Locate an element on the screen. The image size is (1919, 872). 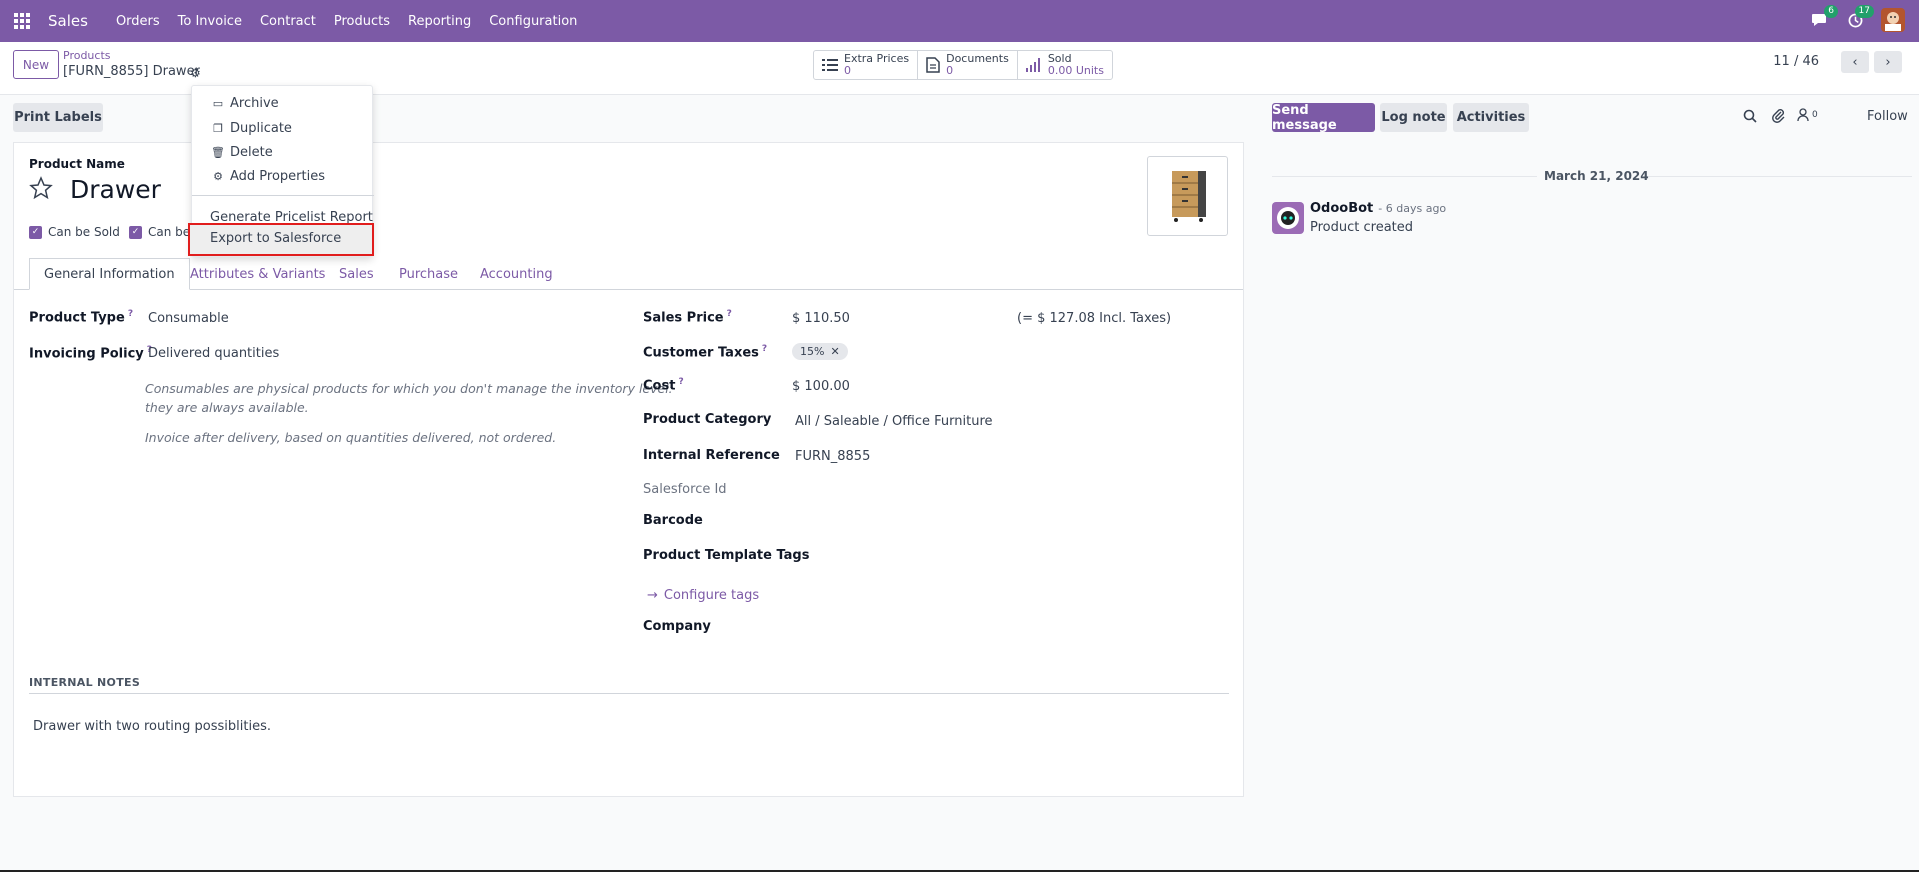
breadcrumb-products: Products is located at coordinates (87, 55).